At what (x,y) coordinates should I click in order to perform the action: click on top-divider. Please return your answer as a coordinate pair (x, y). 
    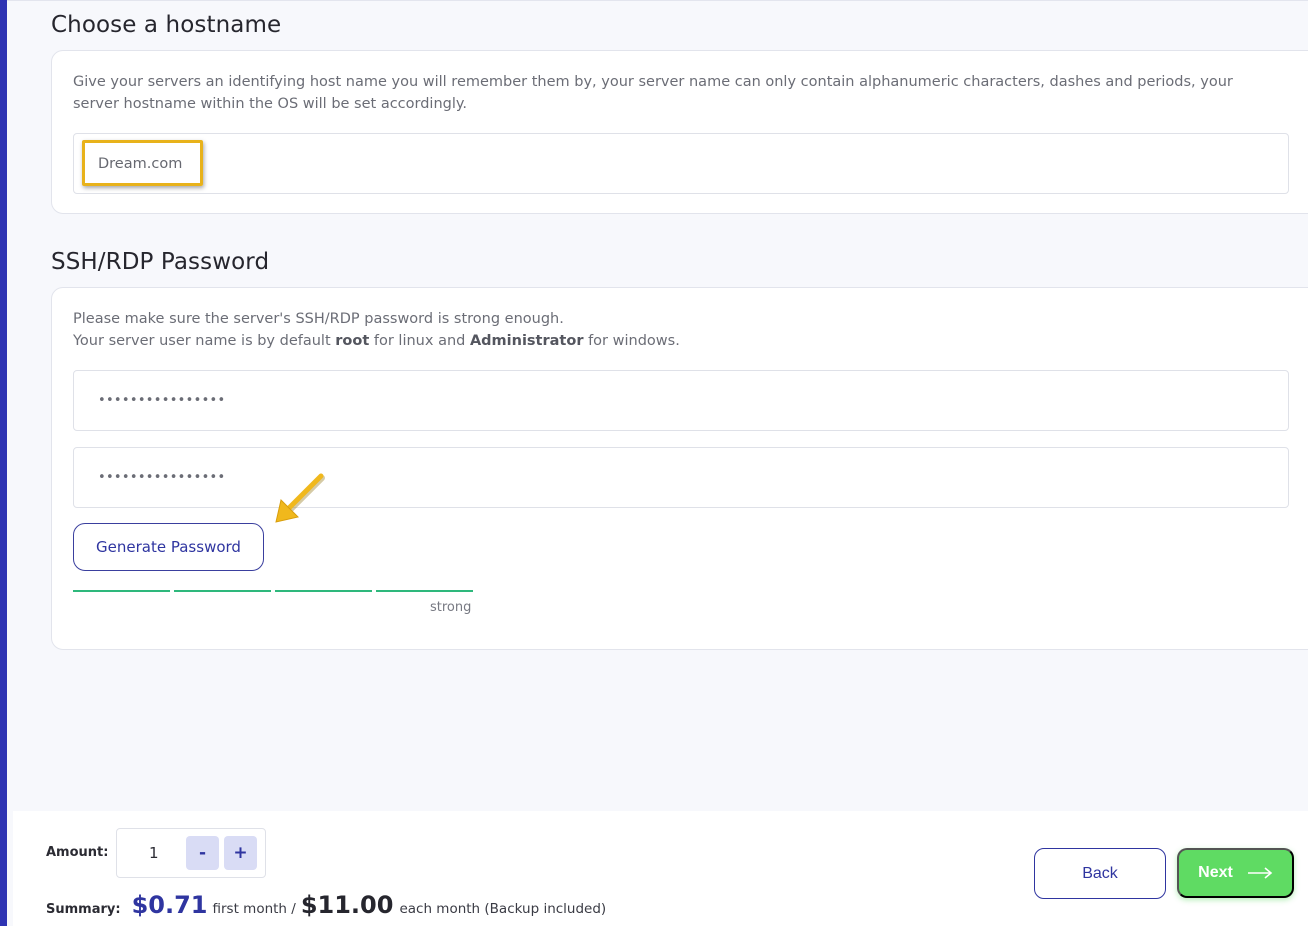
    Looking at the image, I should click on (657, 0).